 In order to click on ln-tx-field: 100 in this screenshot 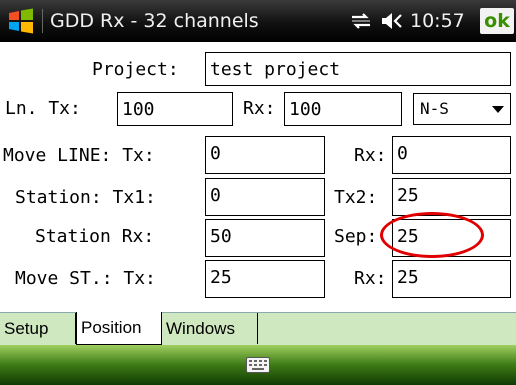, I will do `click(175, 109)`.